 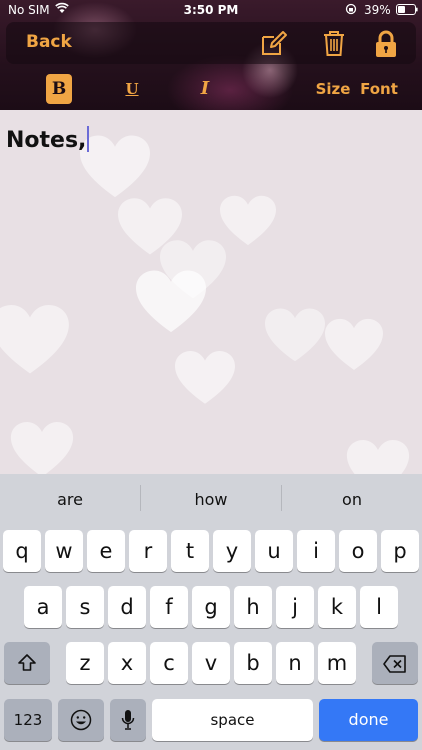 I want to click on key-n: n, so click(x=295, y=663).